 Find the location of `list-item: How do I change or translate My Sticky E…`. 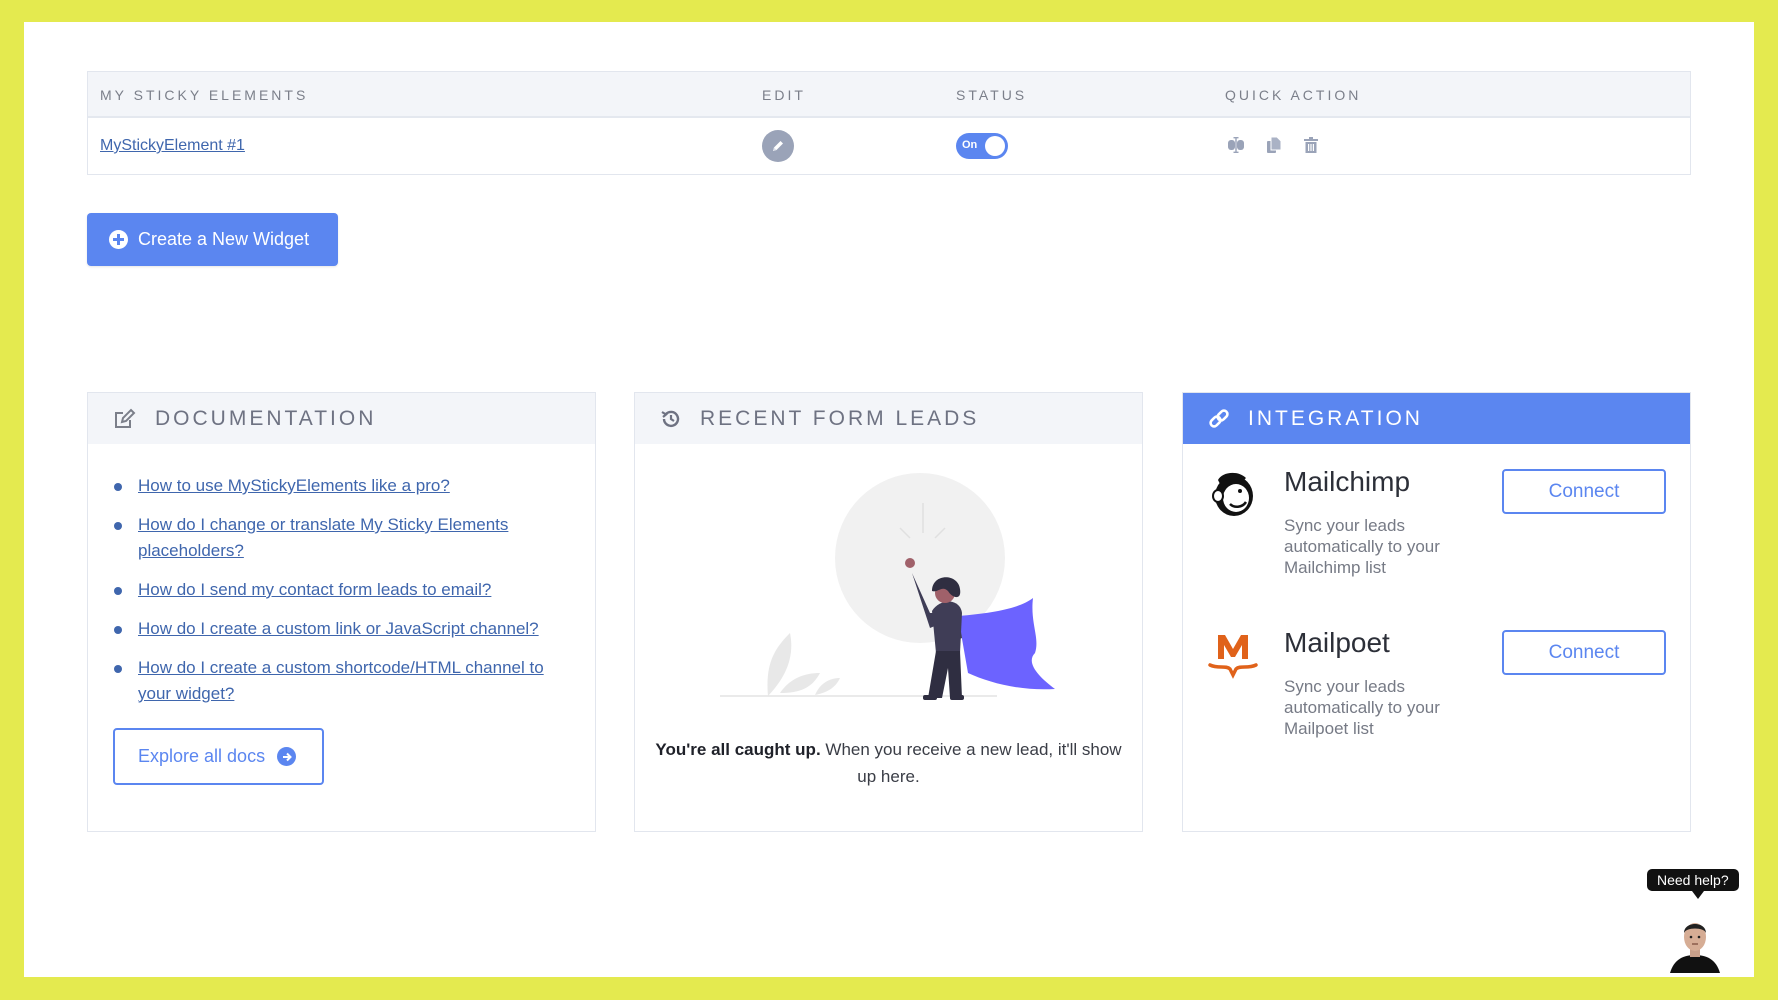

list-item: How do I change or translate My Sticky E… is located at coordinates (342, 538).